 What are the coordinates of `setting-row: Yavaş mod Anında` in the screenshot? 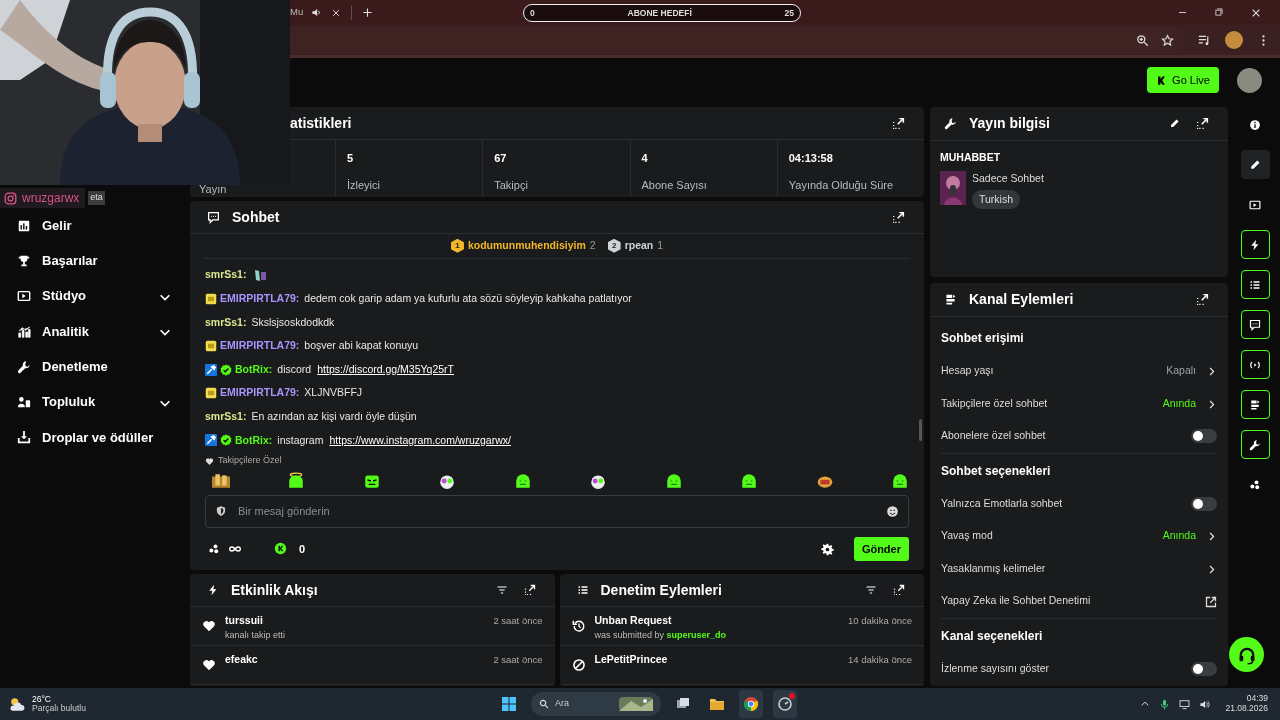 It's located at (1079, 536).